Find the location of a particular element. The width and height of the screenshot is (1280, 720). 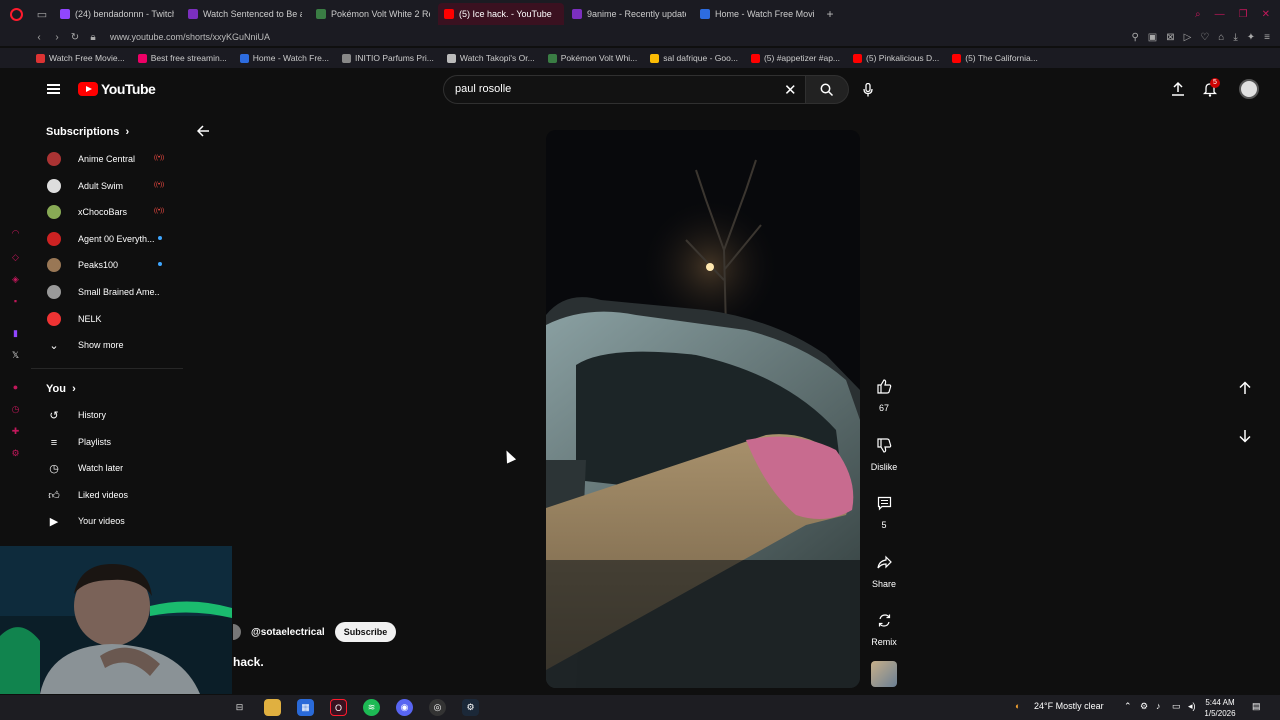

forward-icon: › is located at coordinates (57, 37).